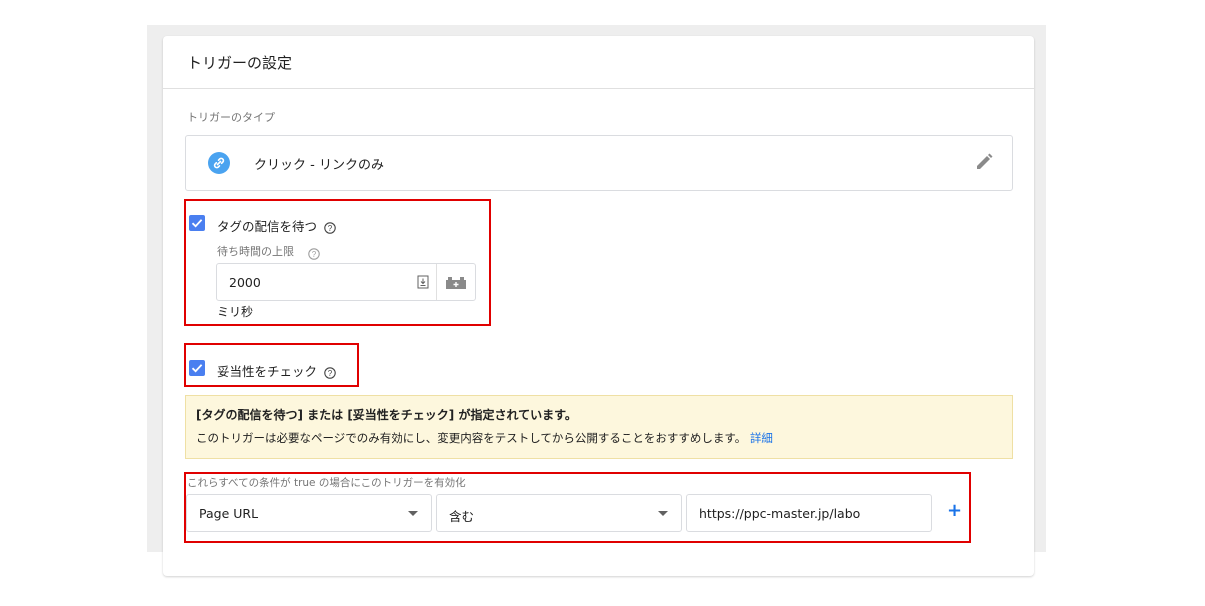  What do you see at coordinates (271, 365) in the screenshot?
I see `highlight-box-validation` at bounding box center [271, 365].